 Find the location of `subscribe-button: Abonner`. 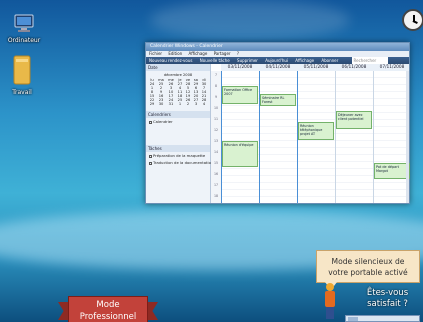

subscribe-button: Abonner is located at coordinates (329, 60).